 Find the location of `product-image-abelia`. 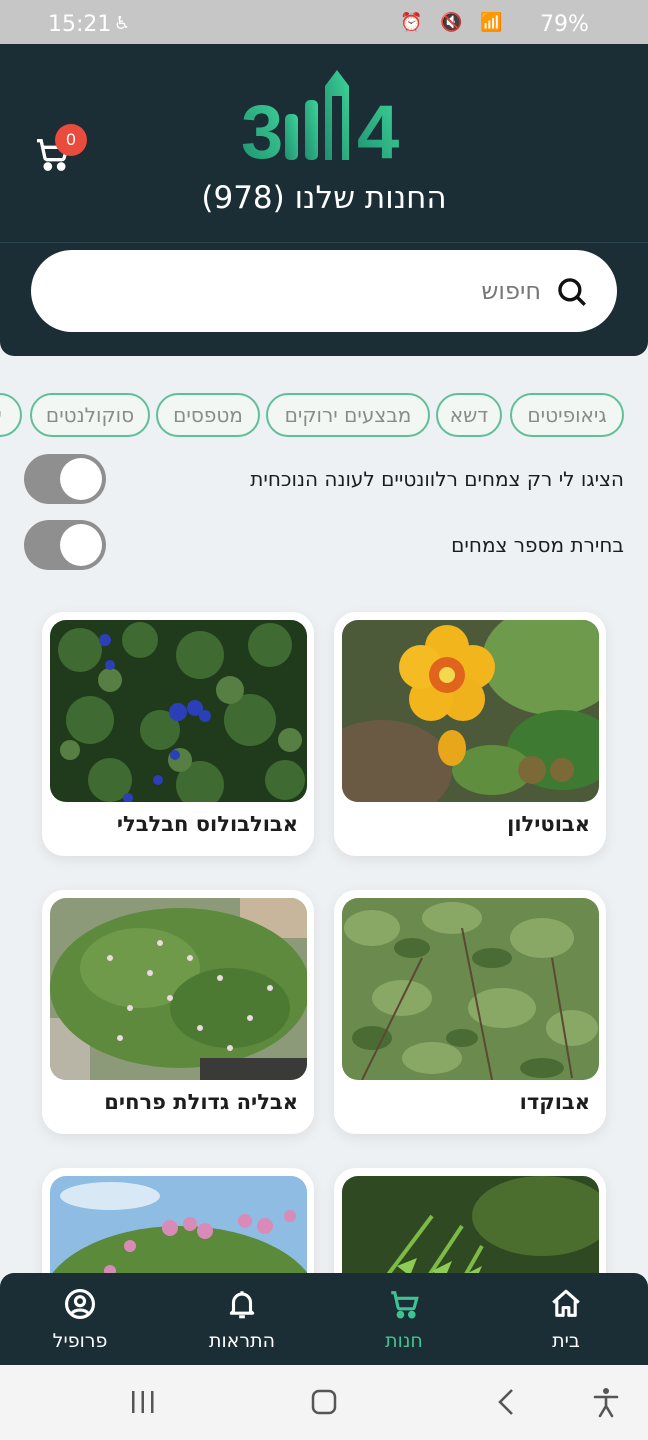

product-image-abelia is located at coordinates (178, 989).